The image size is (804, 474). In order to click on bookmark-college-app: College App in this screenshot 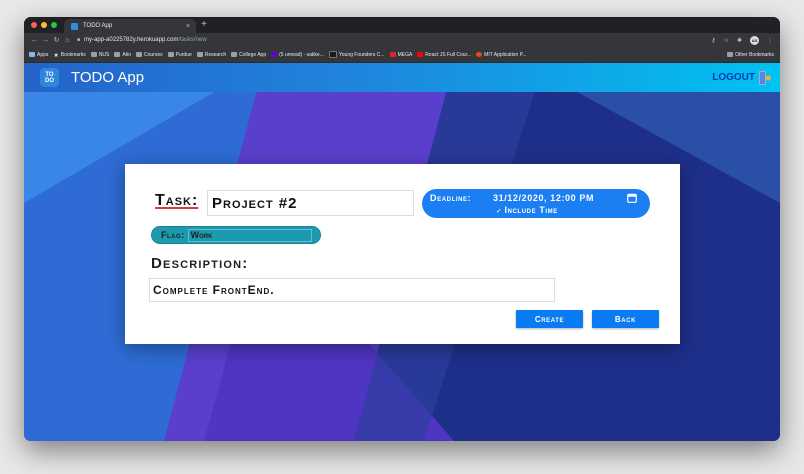, I will do `click(248, 55)`.